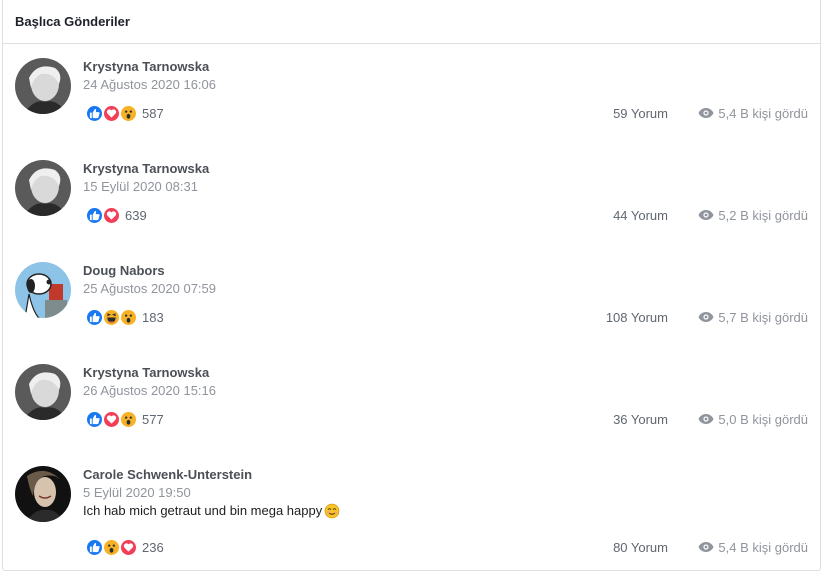  I want to click on reactions: 639, so click(116, 215).